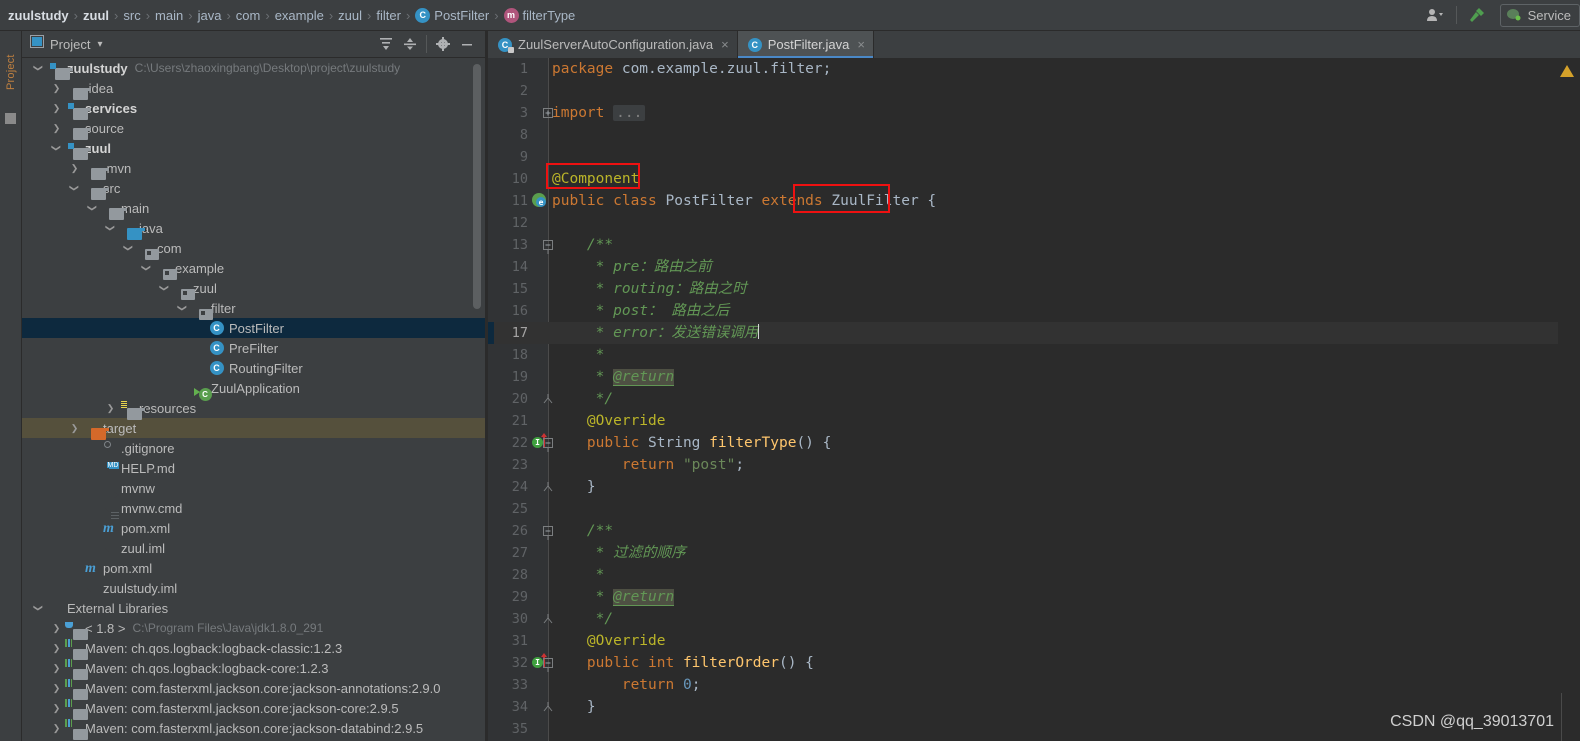  Describe the element at coordinates (99, 44) in the screenshot. I see `chevron-down-icon: ▾` at that location.